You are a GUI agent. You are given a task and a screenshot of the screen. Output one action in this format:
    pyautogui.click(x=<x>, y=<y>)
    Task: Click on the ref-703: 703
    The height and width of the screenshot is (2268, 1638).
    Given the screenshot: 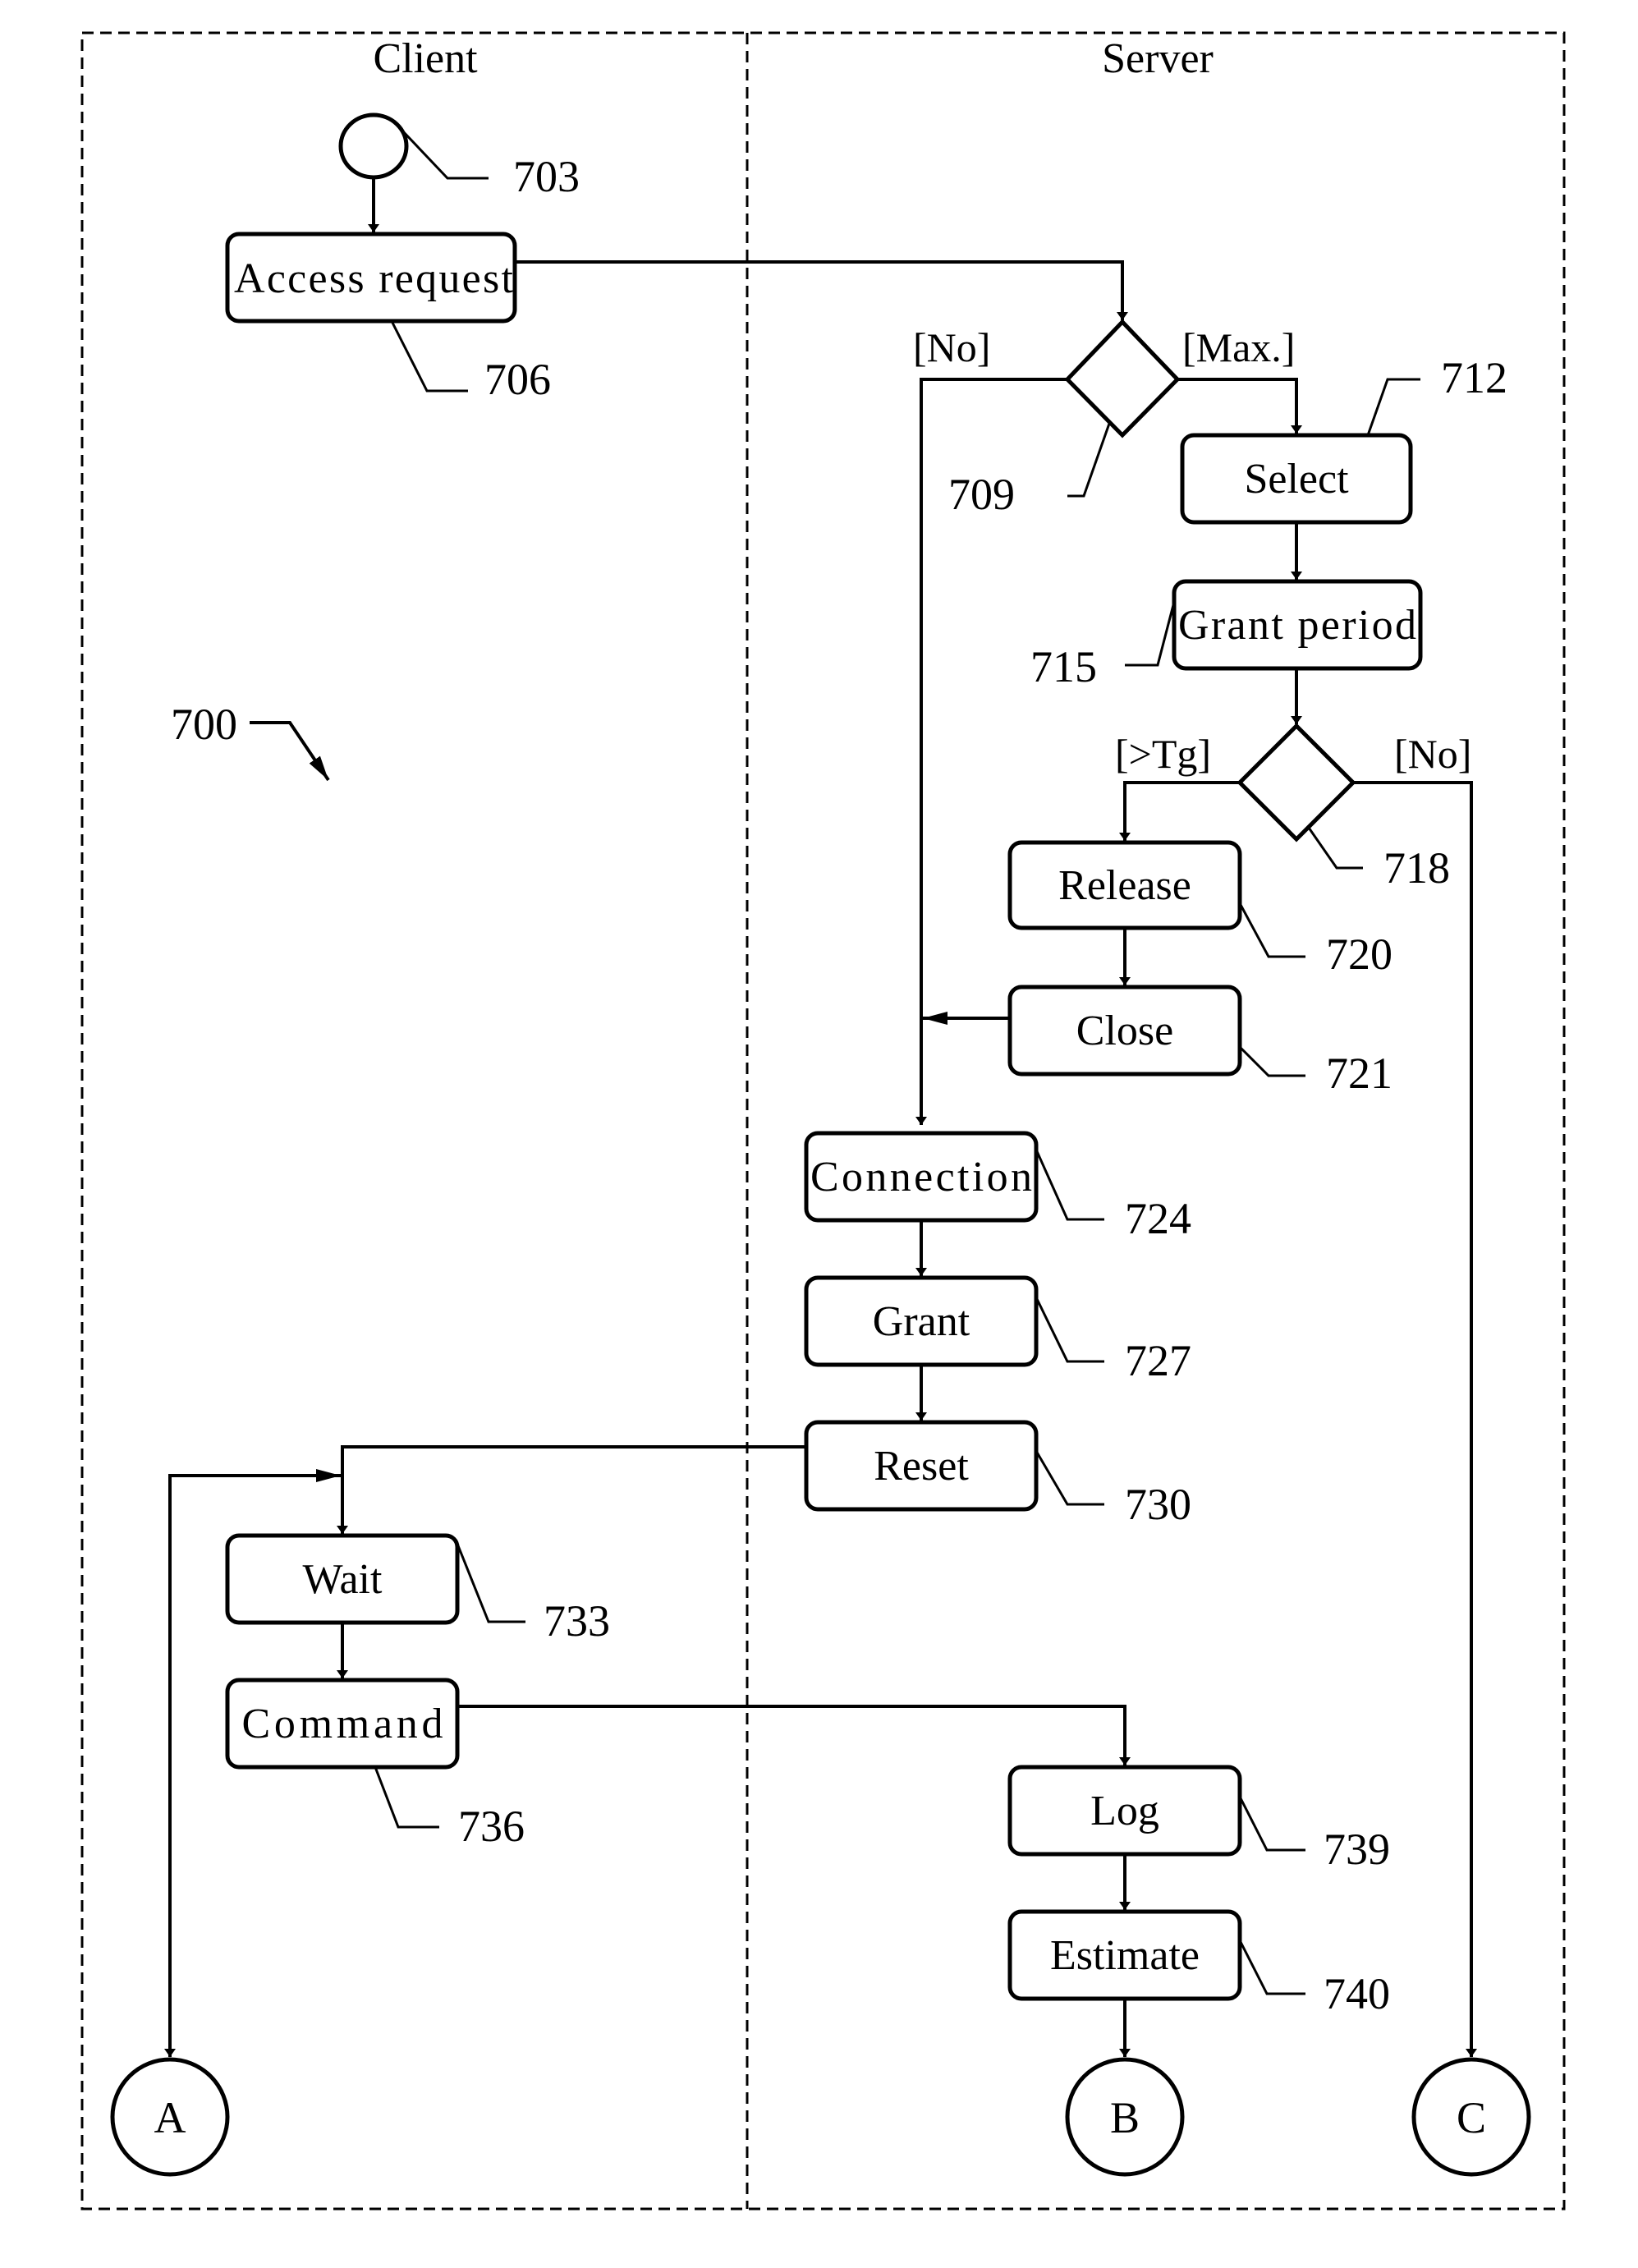 What is the action you would take?
    pyautogui.click(x=546, y=176)
    